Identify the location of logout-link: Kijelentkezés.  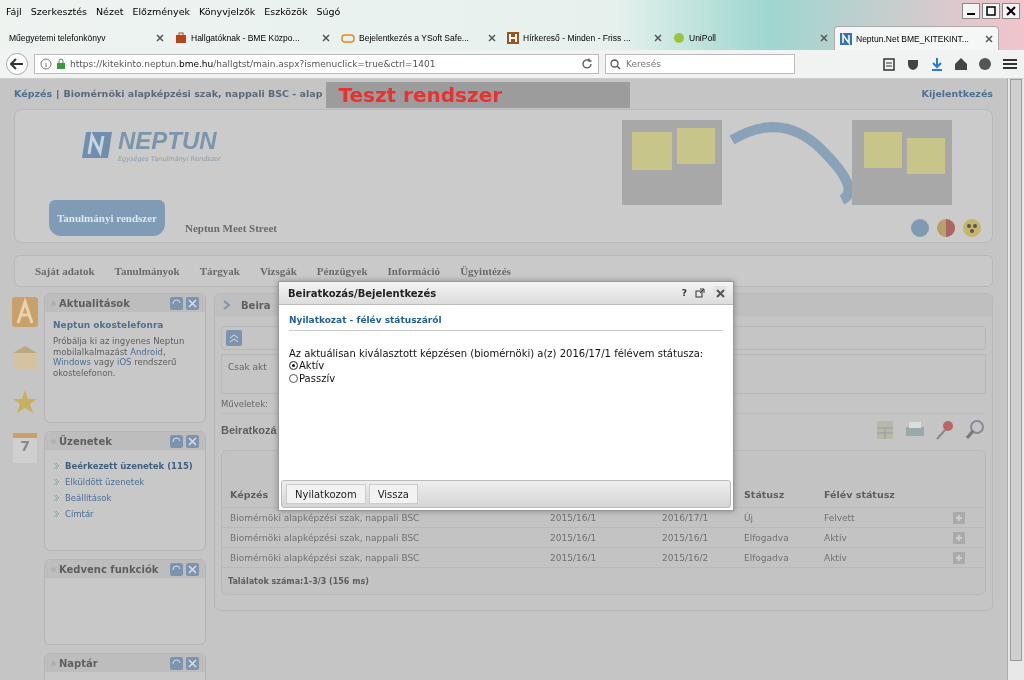
(957, 93).